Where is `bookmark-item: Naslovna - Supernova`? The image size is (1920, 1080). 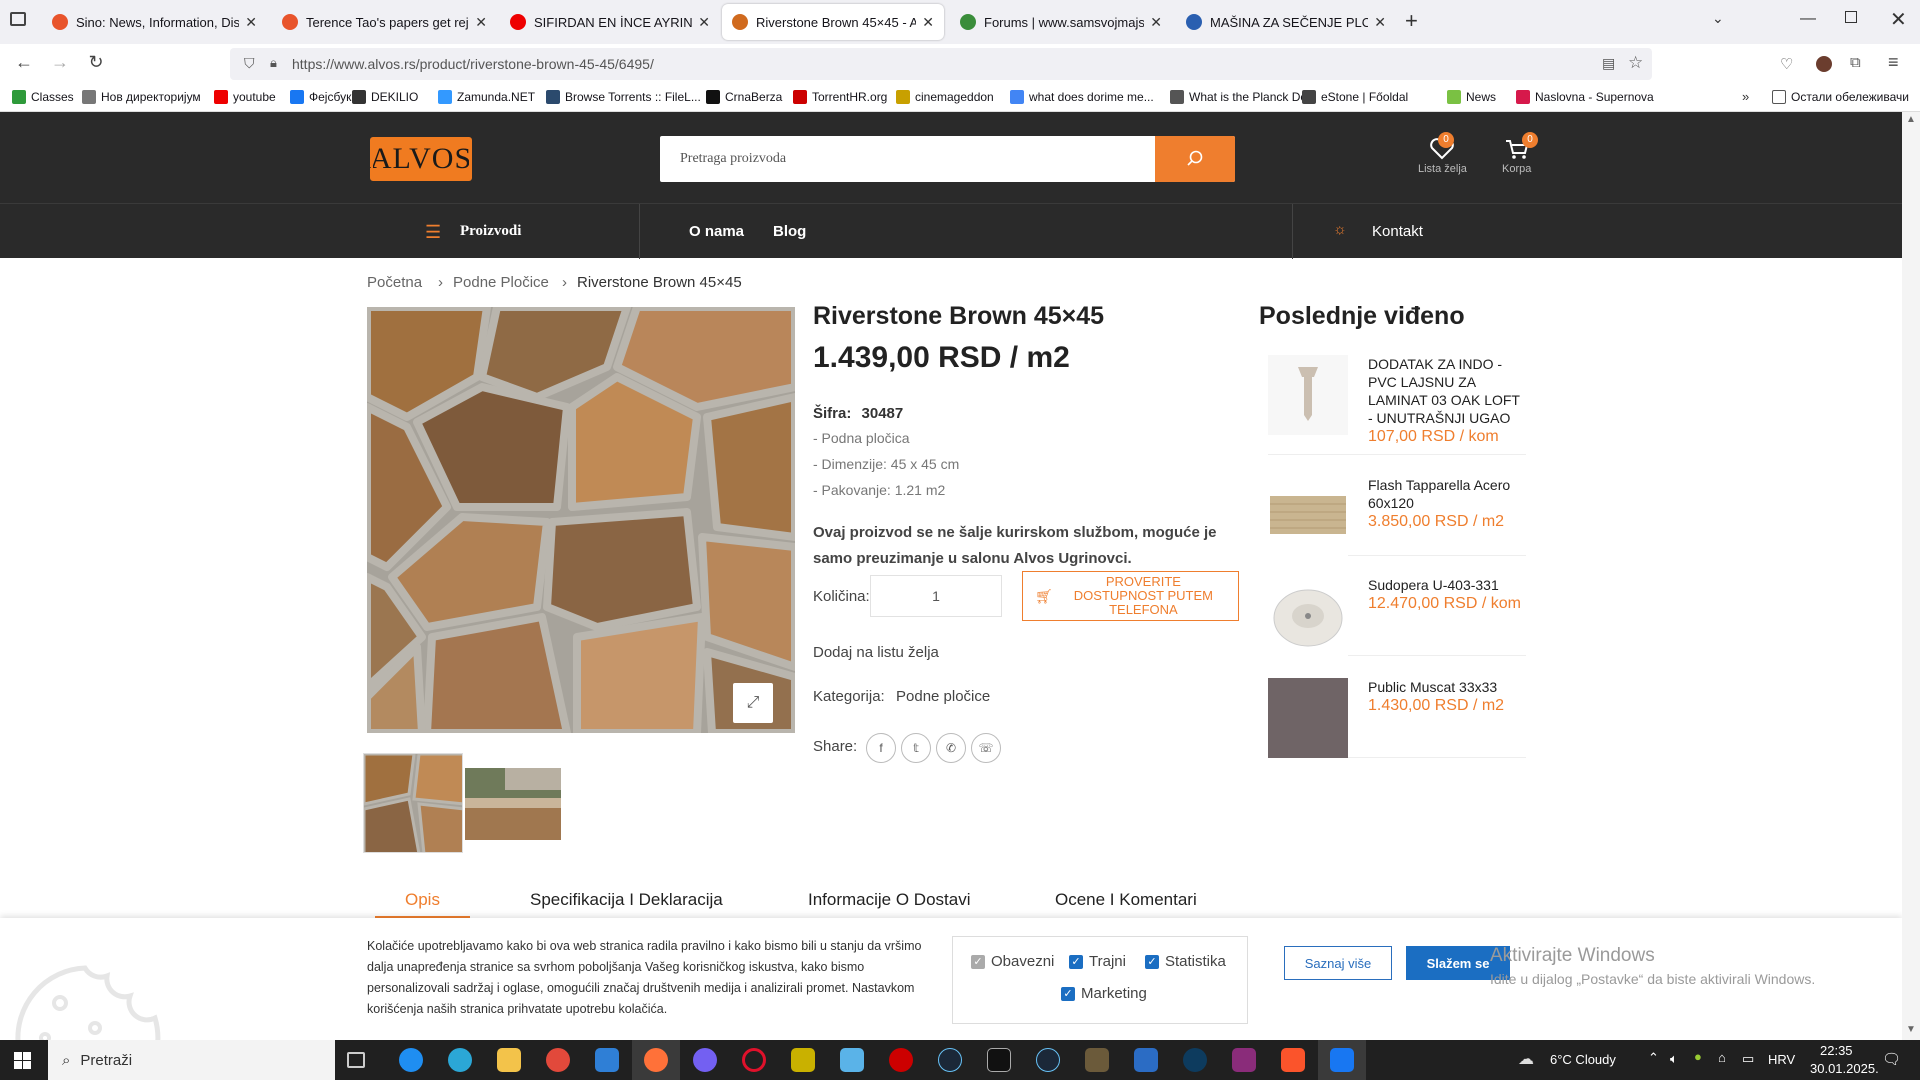
bookmark-item: Naslovna - Supernova is located at coordinates (1585, 97).